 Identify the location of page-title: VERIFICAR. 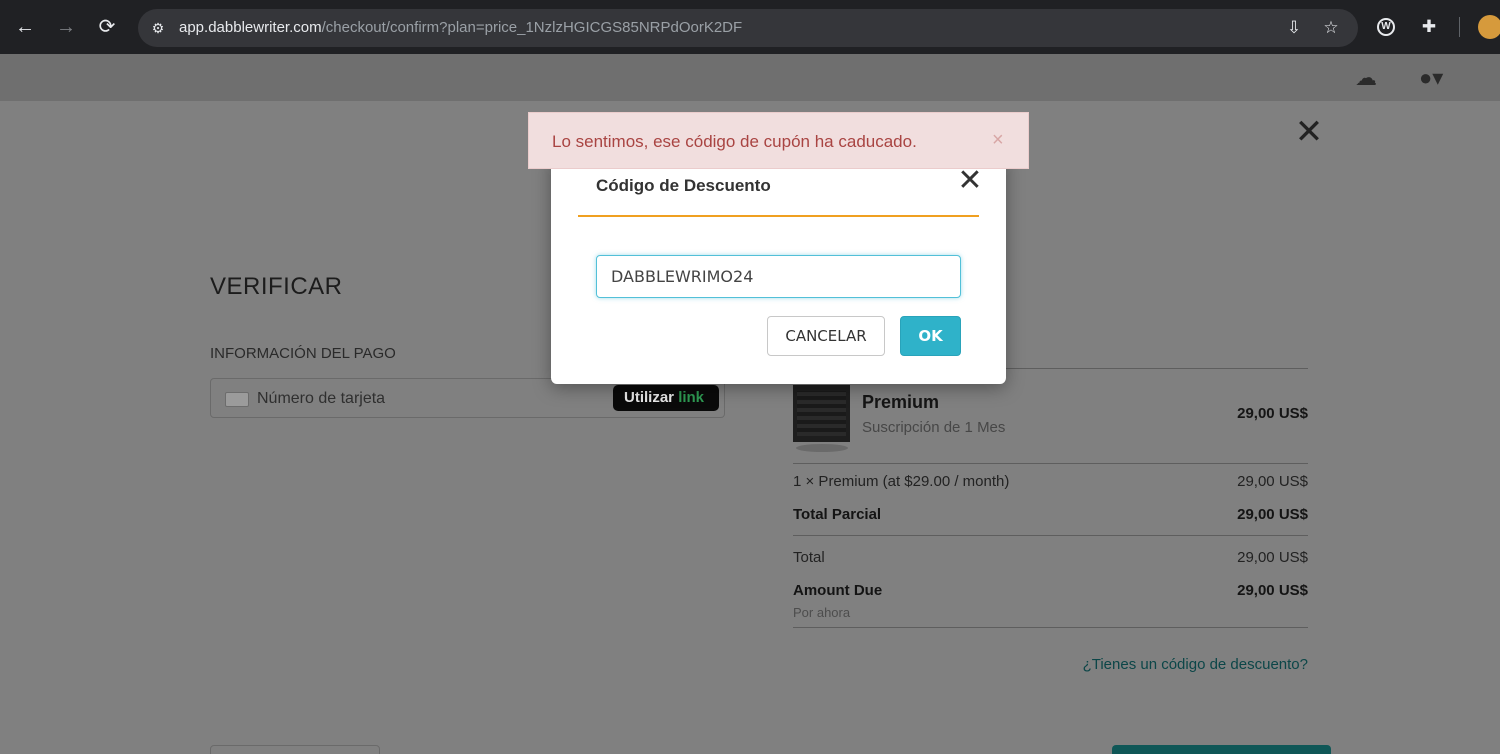
(276, 286).